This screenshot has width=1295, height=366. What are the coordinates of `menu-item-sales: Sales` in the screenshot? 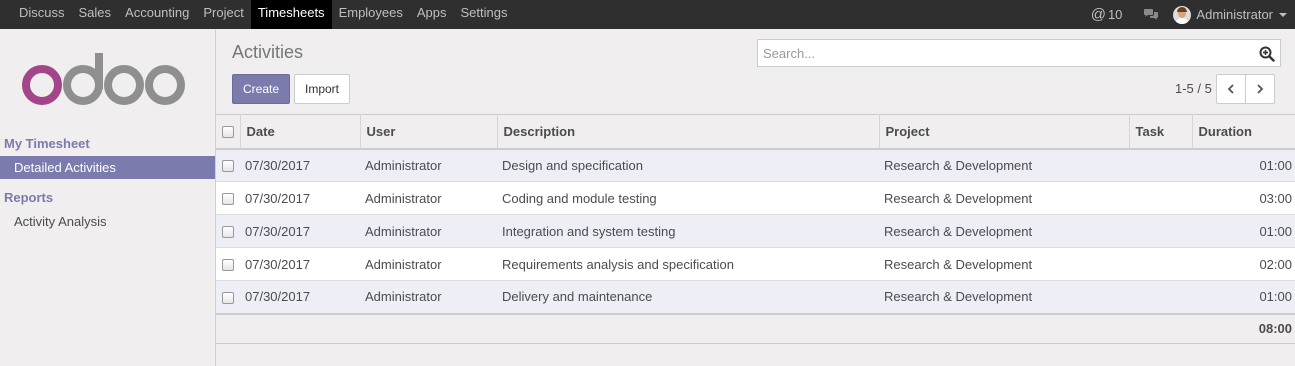 It's located at (95, 14).